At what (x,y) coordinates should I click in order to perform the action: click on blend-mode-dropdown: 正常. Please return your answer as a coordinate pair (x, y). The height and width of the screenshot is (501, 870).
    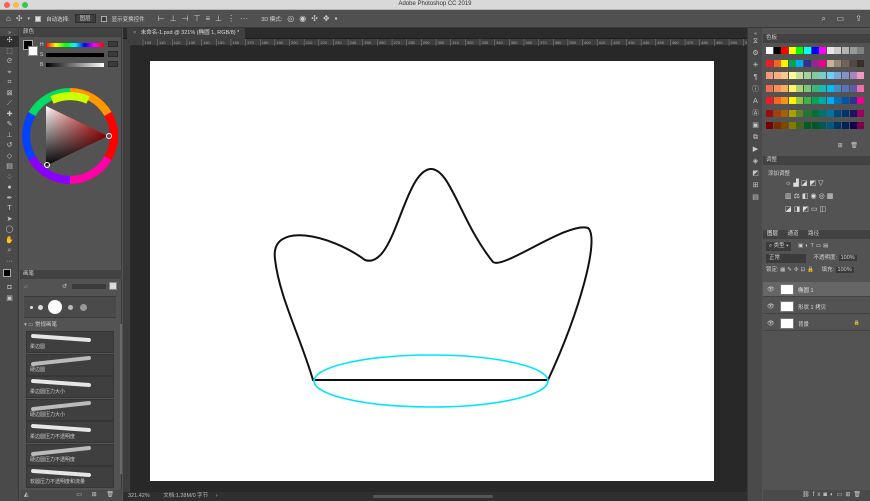
    Looking at the image, I should click on (786, 258).